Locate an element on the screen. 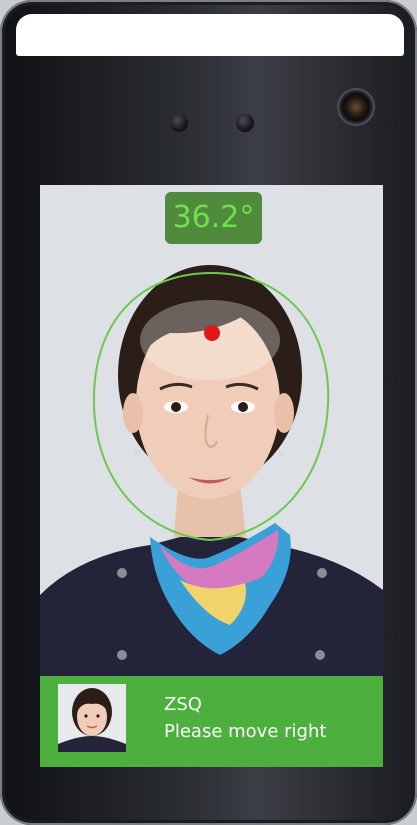 The image size is (417, 825). recognized-name: ZSQ is located at coordinates (183, 704).